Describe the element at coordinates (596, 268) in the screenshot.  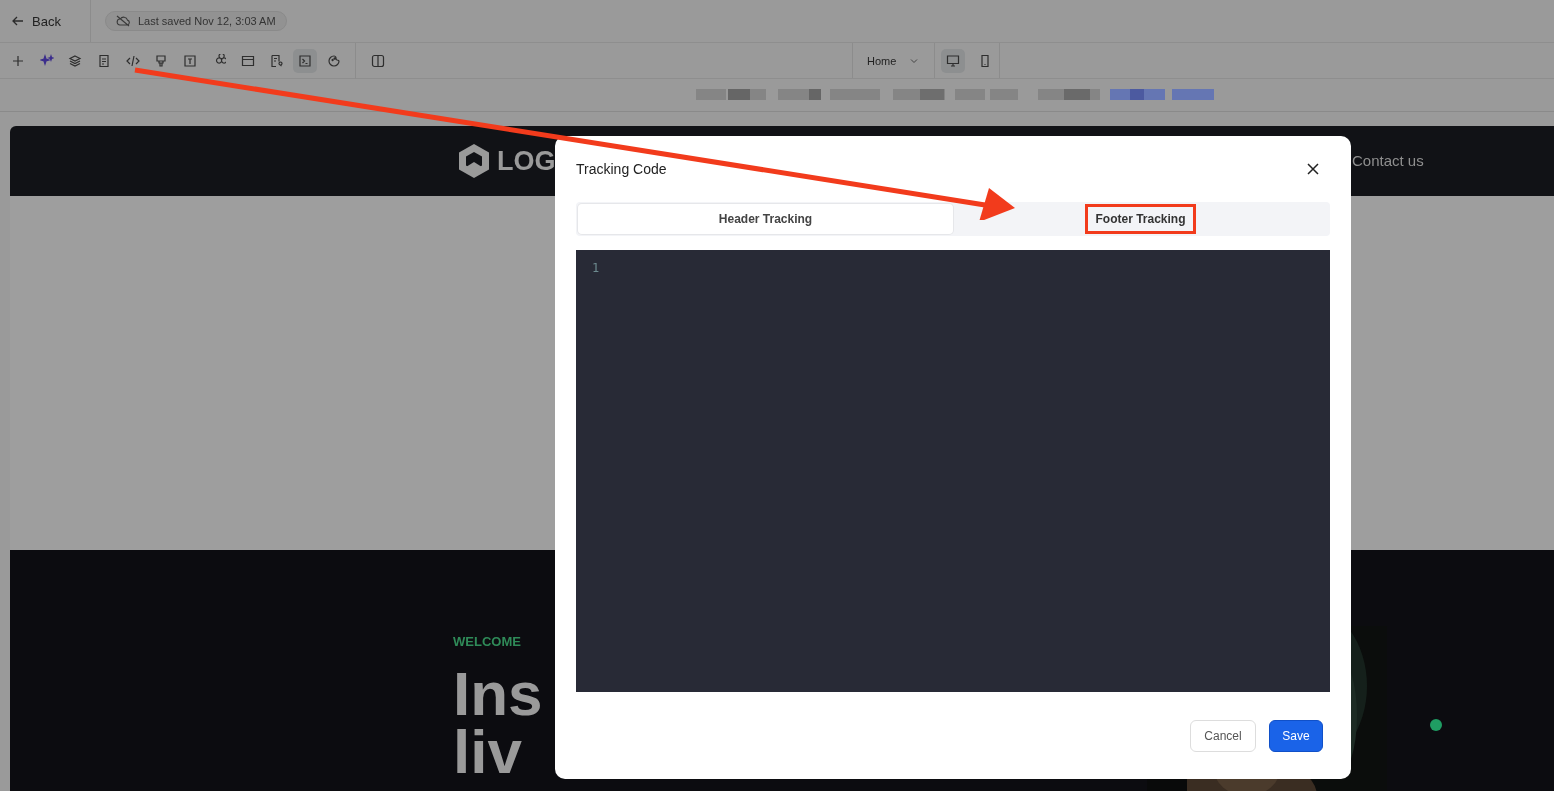
I see `line-number: 1` at that location.